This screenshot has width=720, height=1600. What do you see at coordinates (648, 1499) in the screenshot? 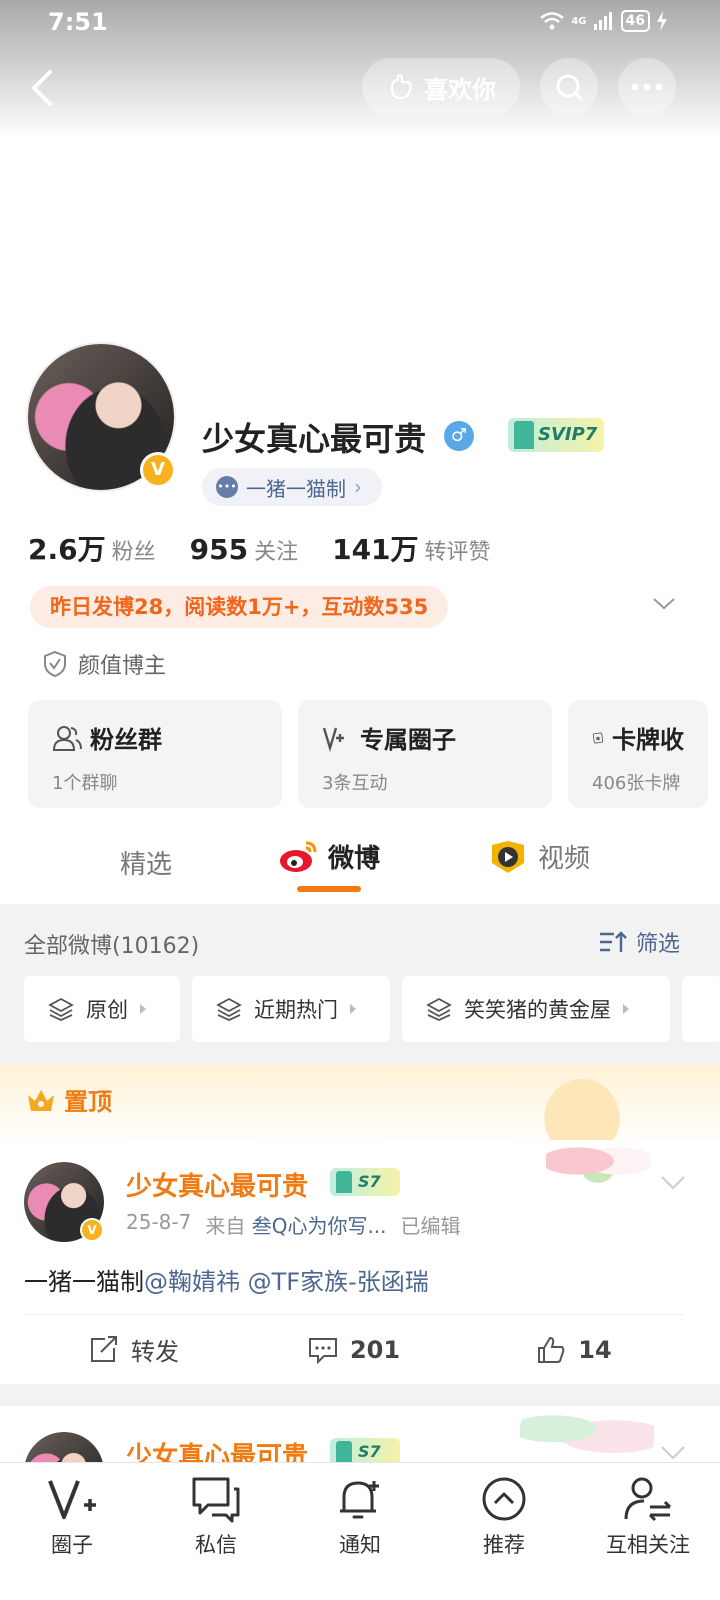
I see `user-swap-icon` at bounding box center [648, 1499].